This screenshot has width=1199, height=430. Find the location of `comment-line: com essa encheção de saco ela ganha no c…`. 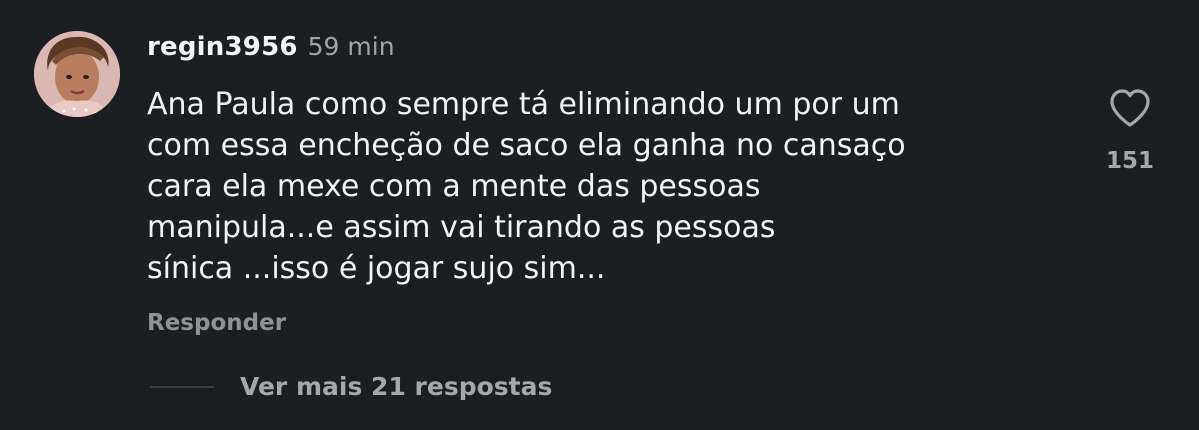

comment-line: com essa encheção de saco ela ganha no c… is located at coordinates (526, 145).